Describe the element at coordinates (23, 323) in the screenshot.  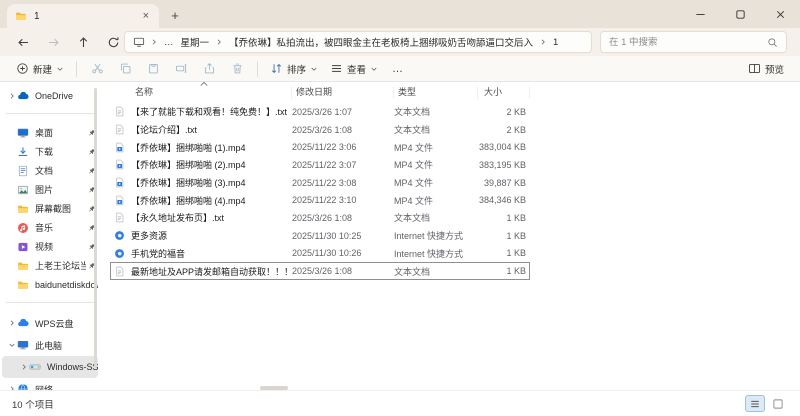
I see `wps-cloud-icon` at that location.